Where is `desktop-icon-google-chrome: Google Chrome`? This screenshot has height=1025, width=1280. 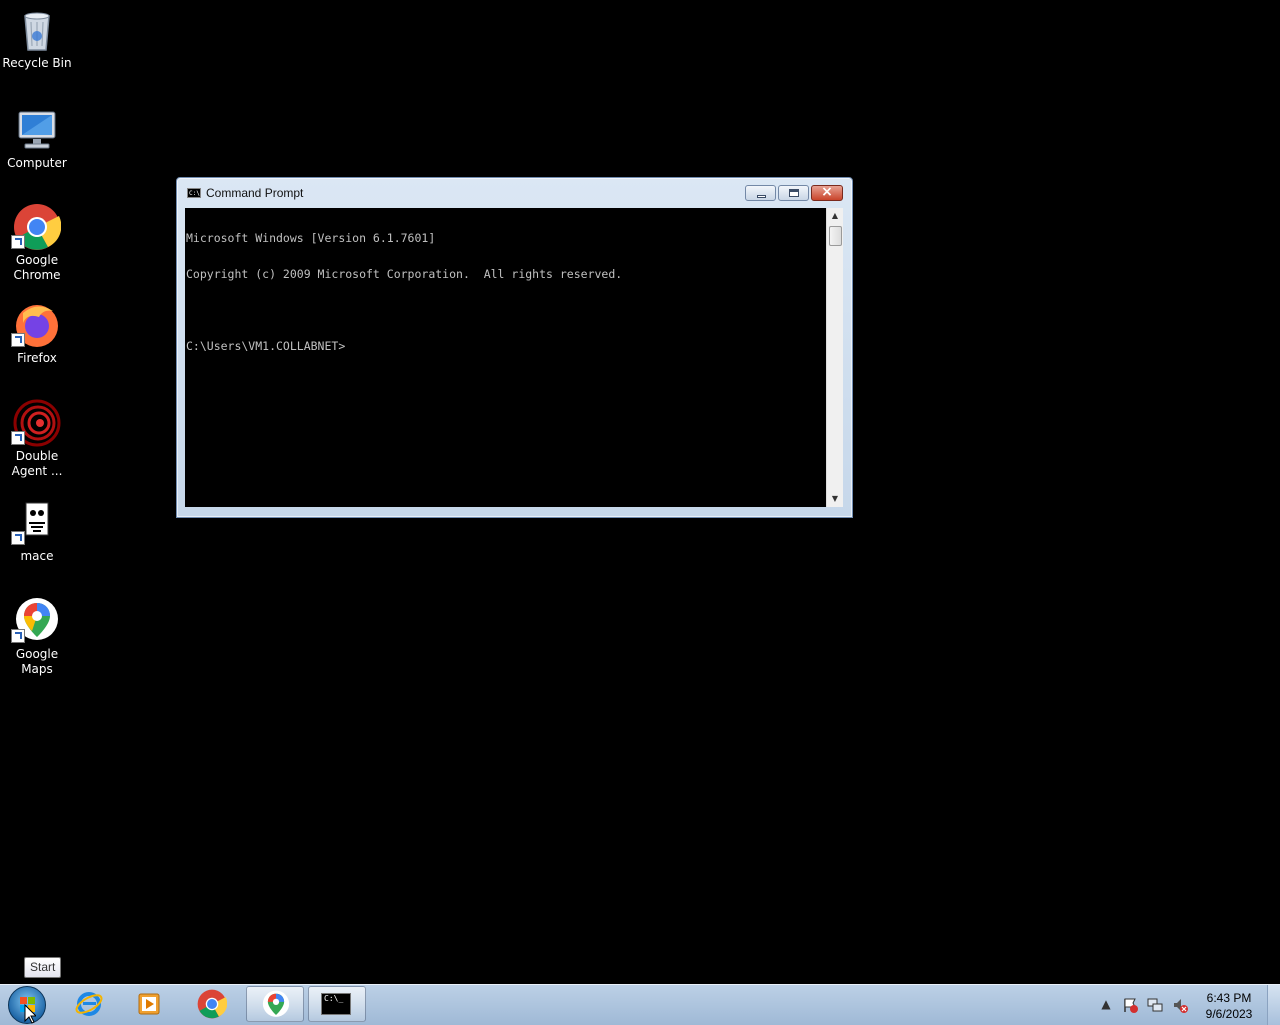
desktop-icon-google-chrome: Google Chrome is located at coordinates (37, 243).